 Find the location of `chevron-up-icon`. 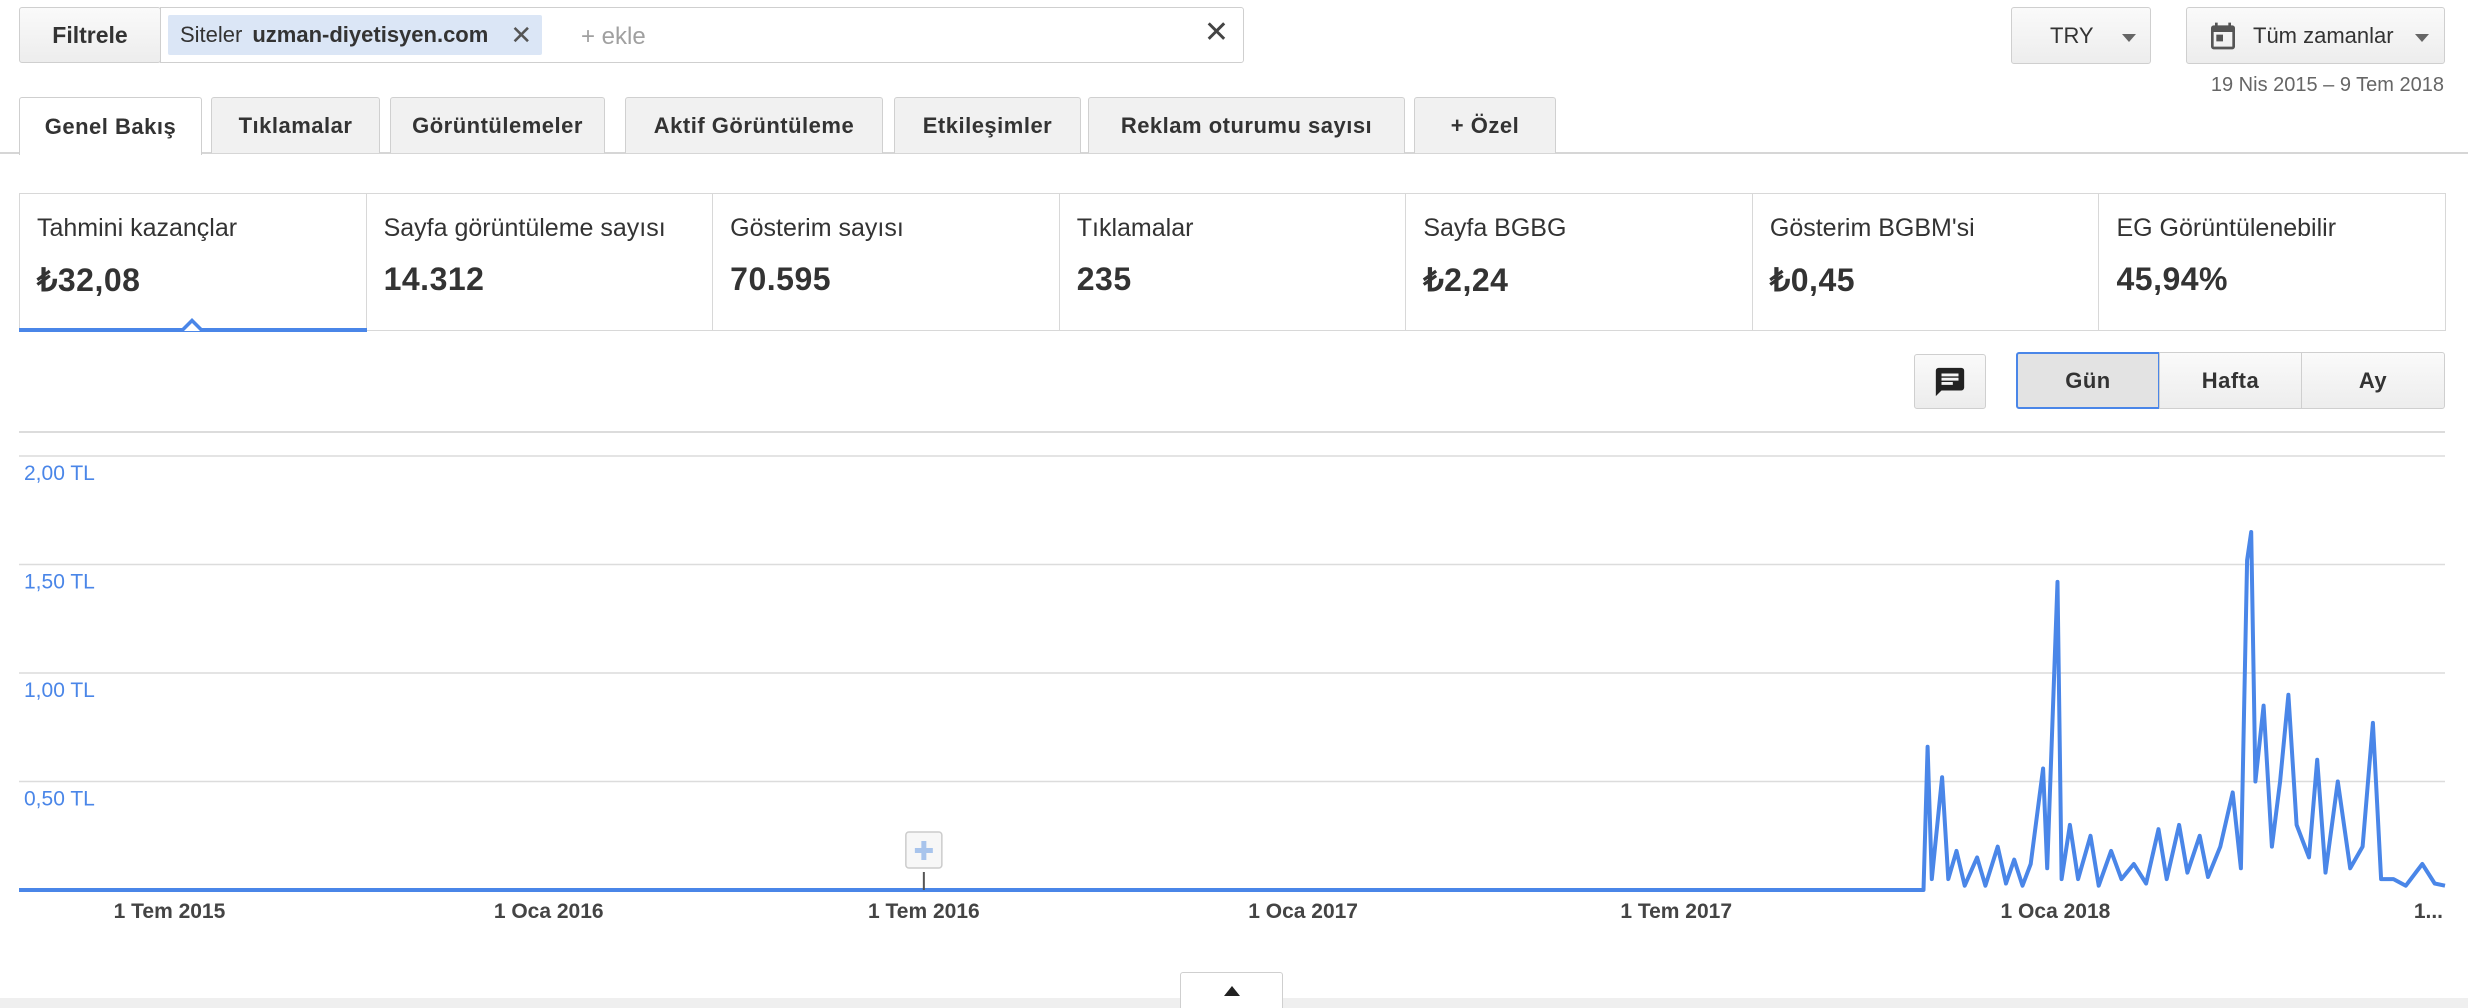

chevron-up-icon is located at coordinates (1231, 990).